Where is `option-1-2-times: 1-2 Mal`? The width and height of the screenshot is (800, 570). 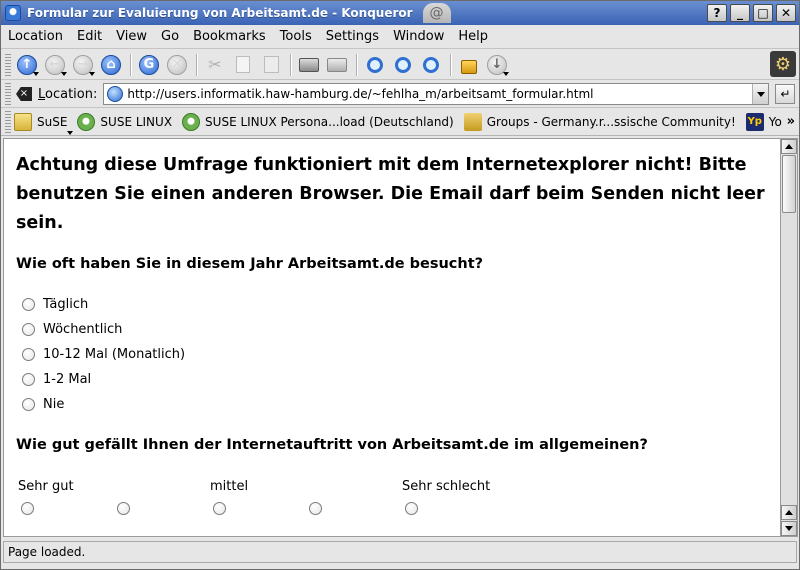 option-1-2-times: 1-2 Mal is located at coordinates (56, 379).